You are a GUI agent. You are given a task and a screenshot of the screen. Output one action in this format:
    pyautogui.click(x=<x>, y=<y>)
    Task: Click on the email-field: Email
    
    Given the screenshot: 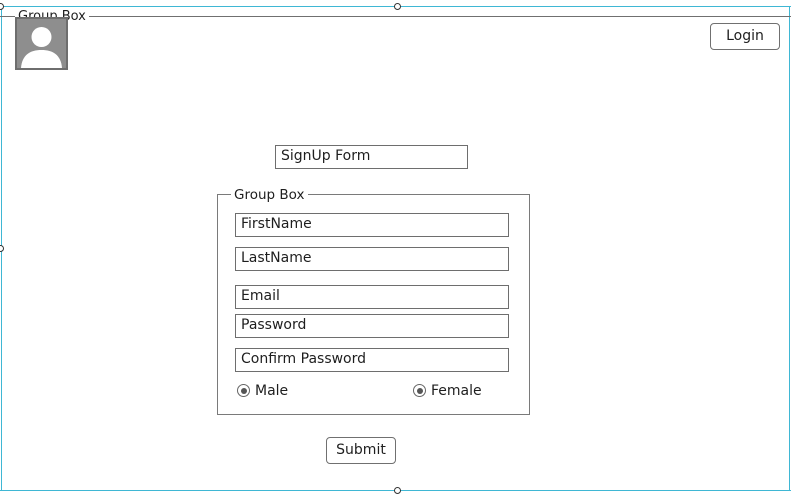 What is the action you would take?
    pyautogui.click(x=372, y=297)
    